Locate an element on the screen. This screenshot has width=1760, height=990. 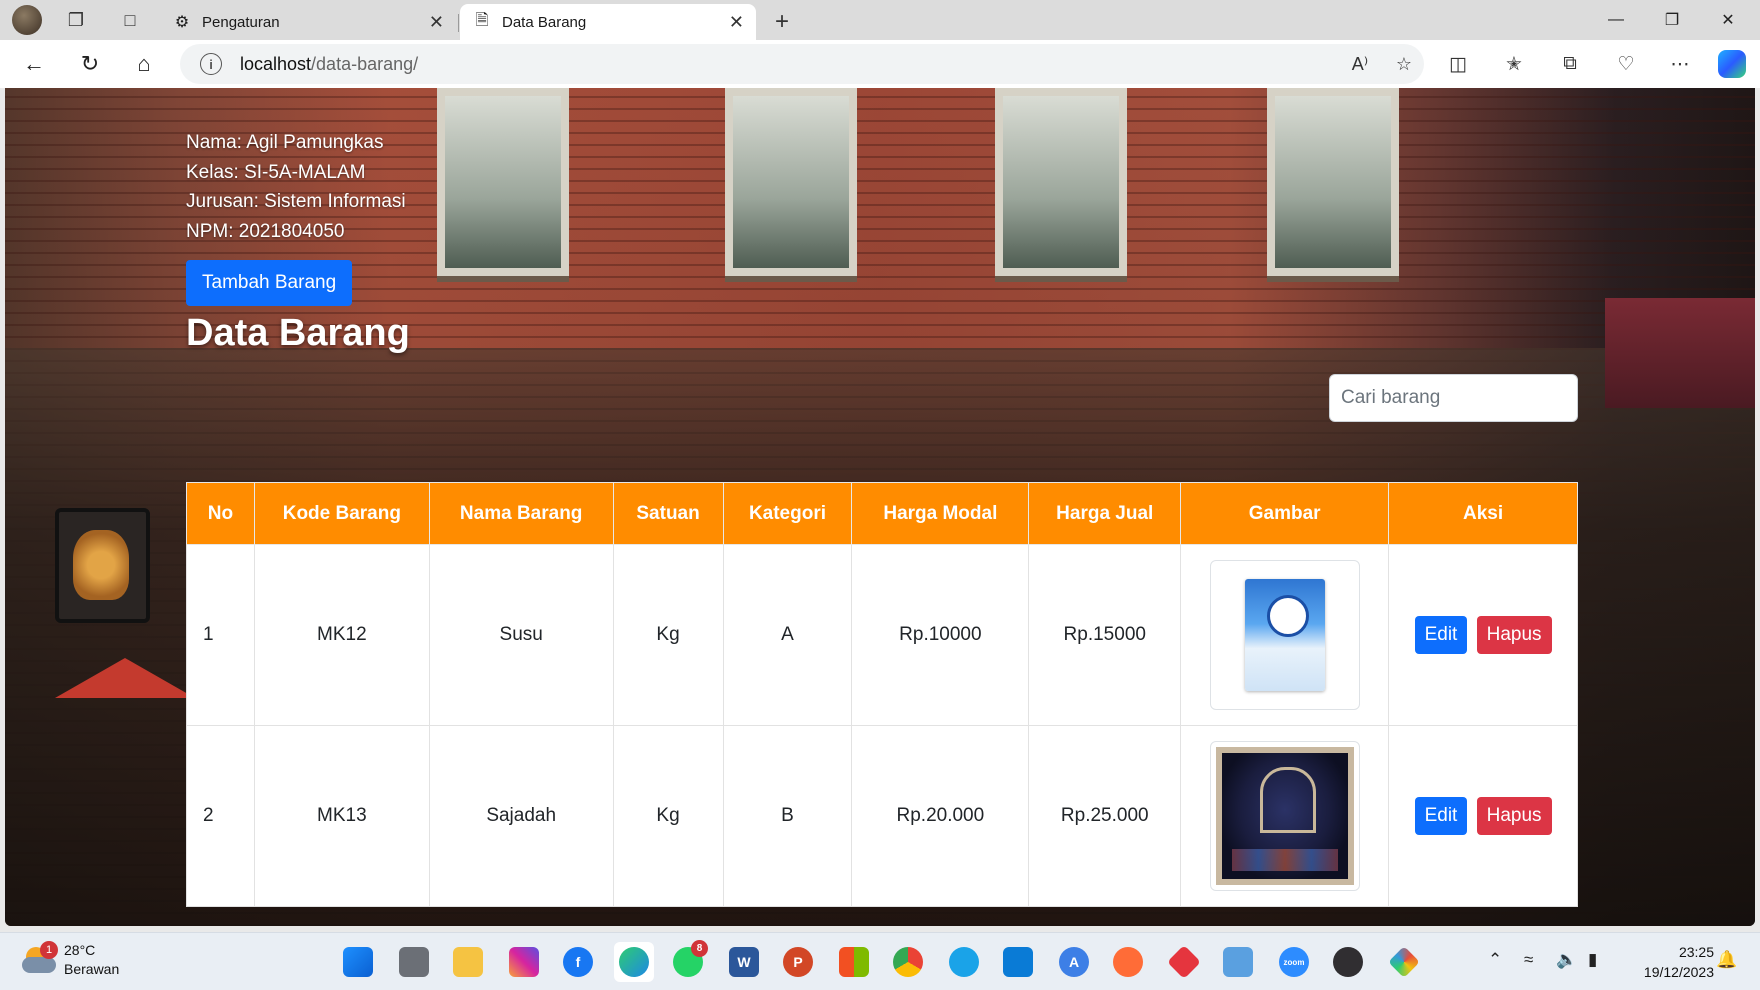
folder-icon is located at coordinates (468, 962).